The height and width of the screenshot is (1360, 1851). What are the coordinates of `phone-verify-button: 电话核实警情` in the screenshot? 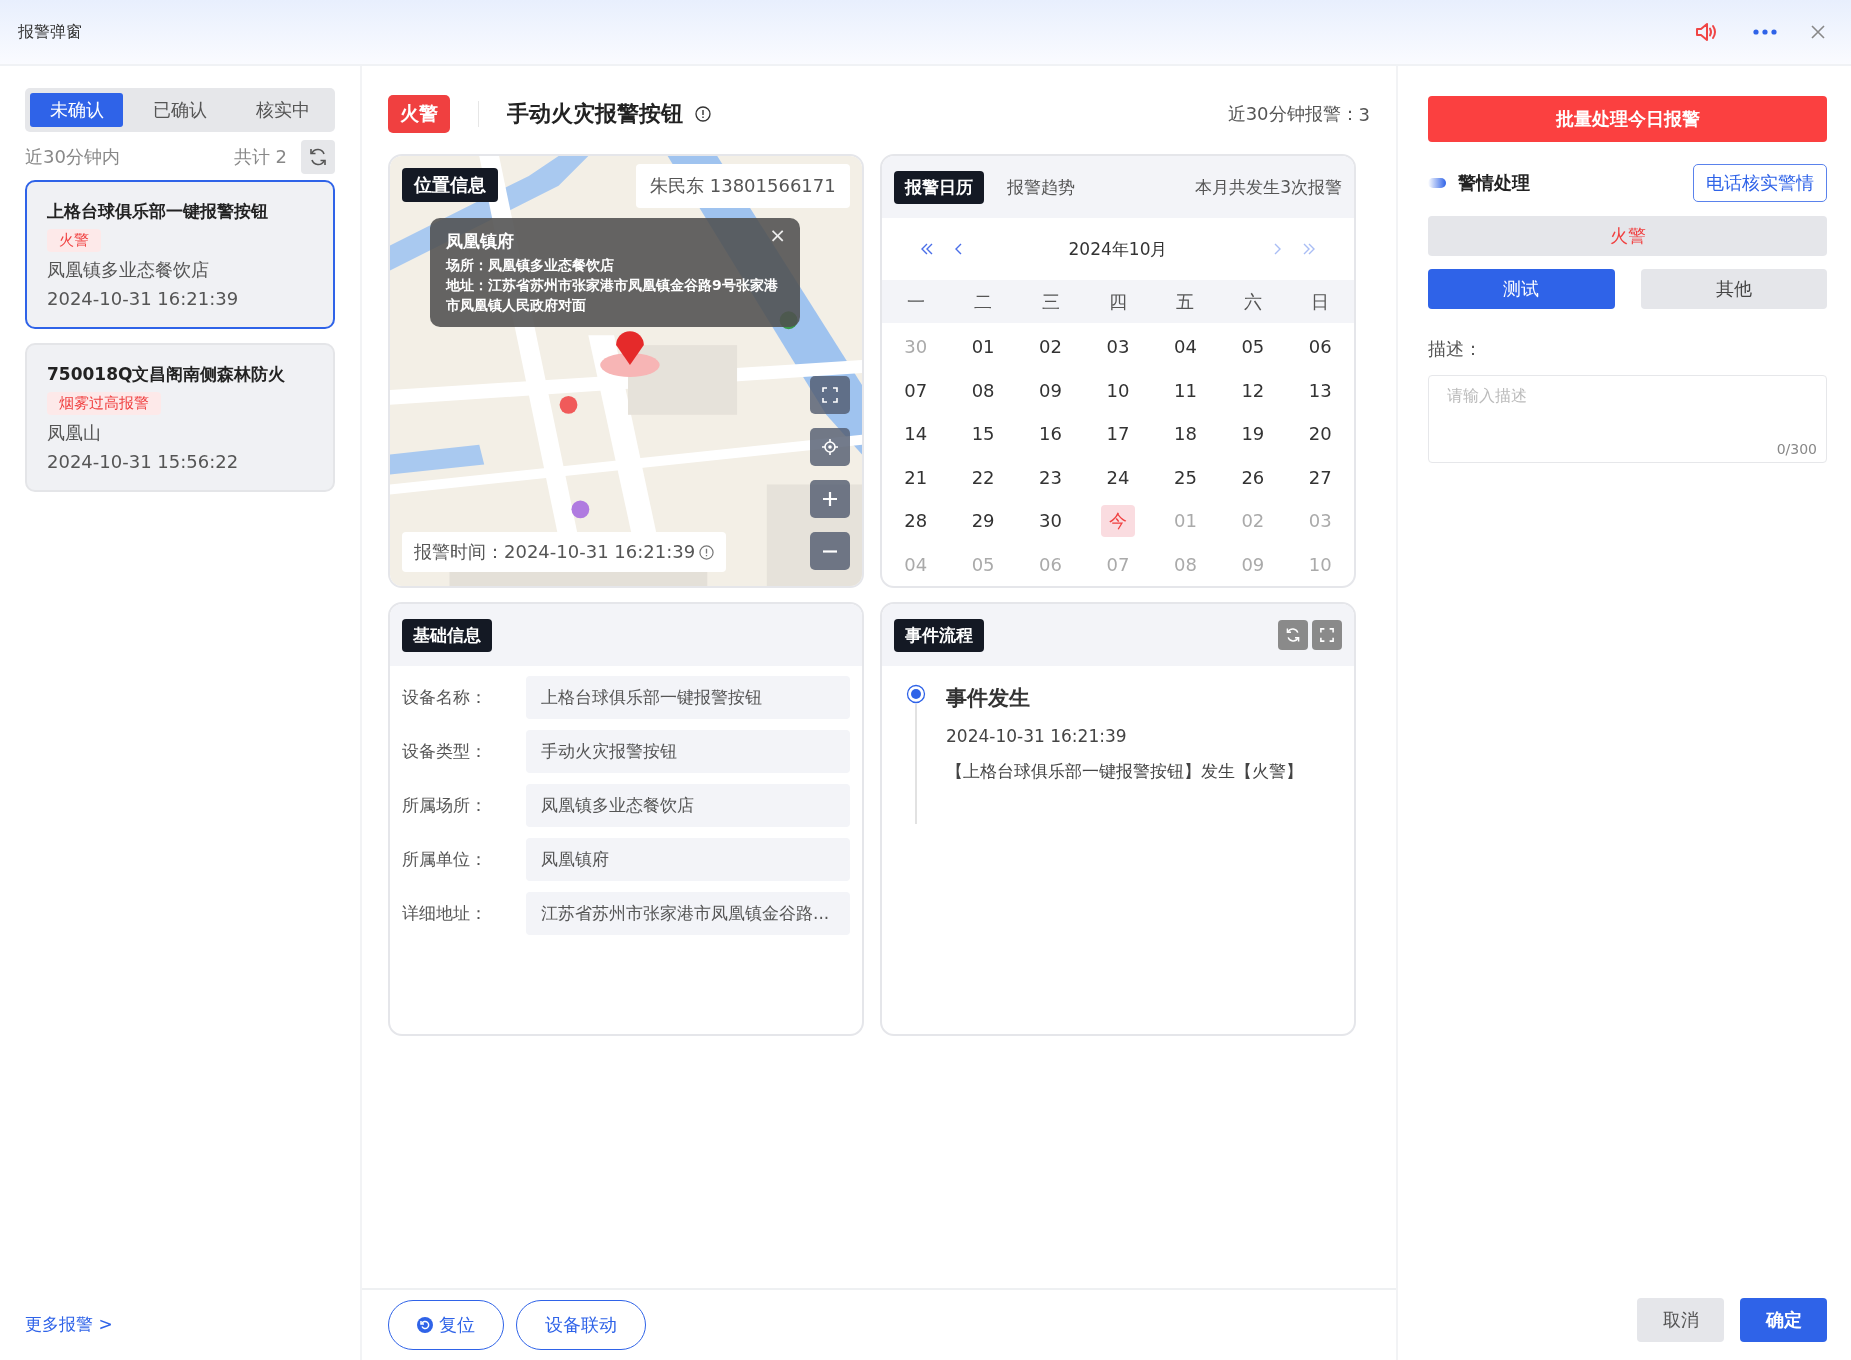 It's located at (1760, 183).